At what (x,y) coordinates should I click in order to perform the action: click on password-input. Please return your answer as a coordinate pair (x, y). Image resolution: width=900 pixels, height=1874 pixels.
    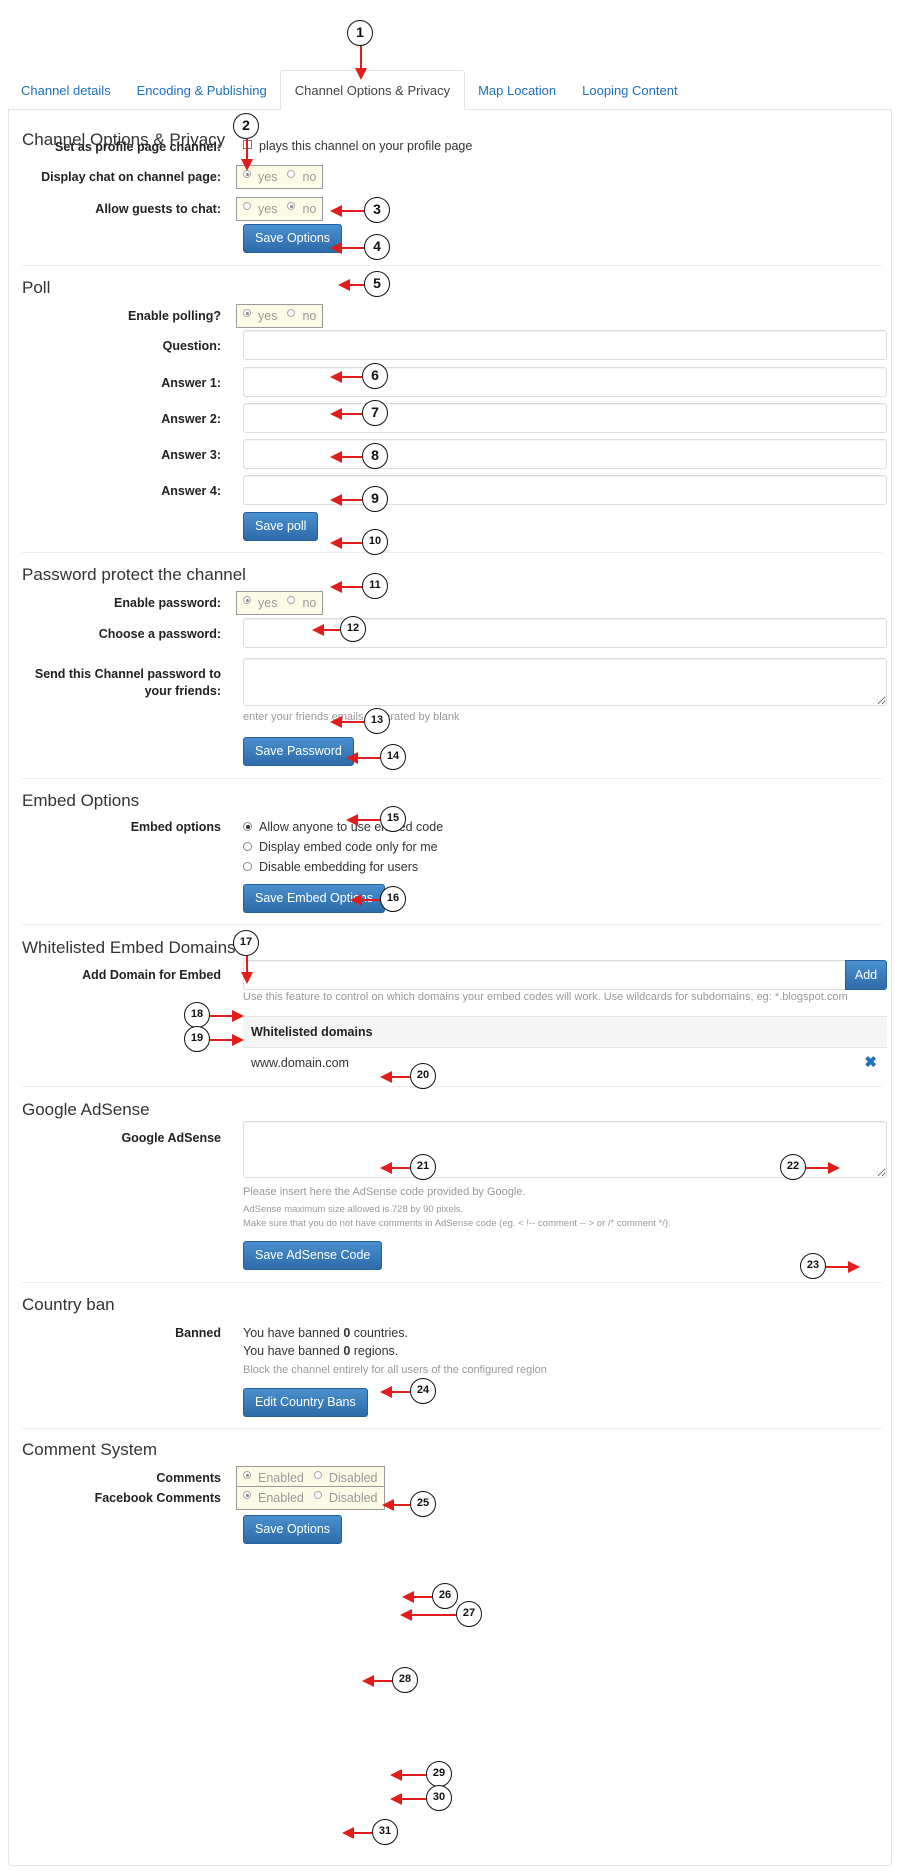
    Looking at the image, I should click on (565, 633).